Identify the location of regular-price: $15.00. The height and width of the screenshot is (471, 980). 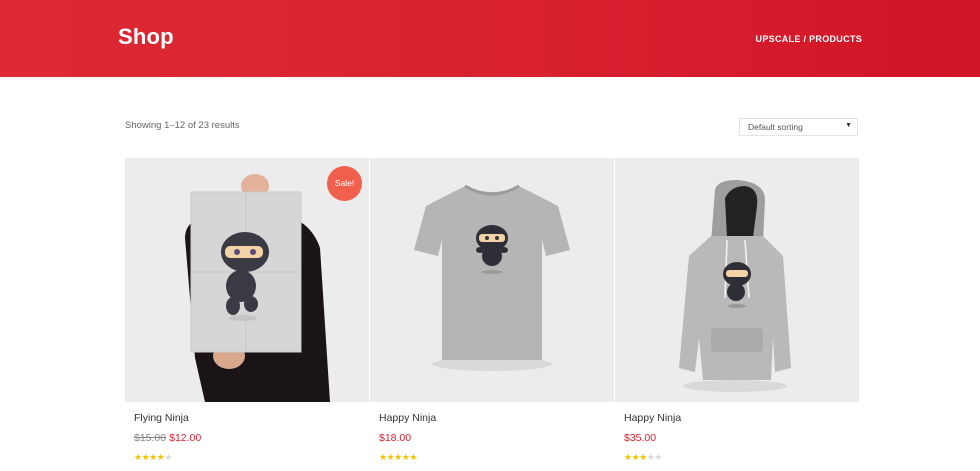
(150, 438).